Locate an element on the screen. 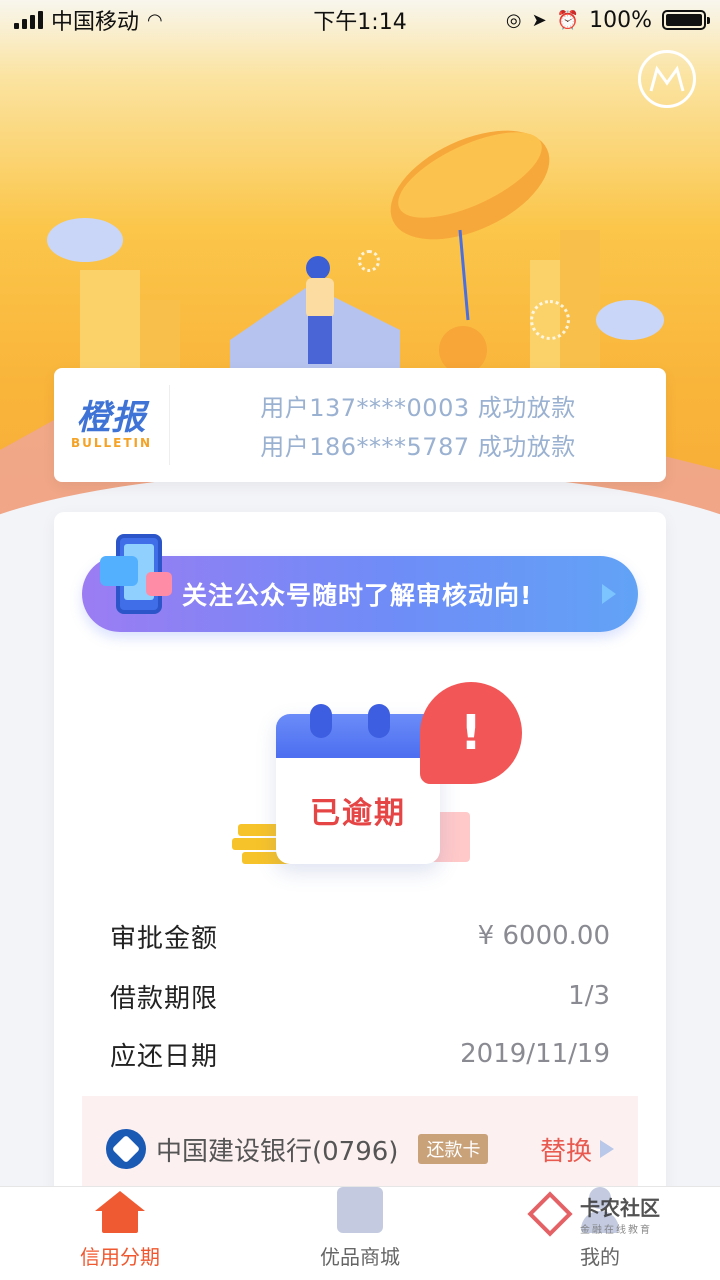 This screenshot has width=720, height=1280. signal-icon is located at coordinates (28, 20).